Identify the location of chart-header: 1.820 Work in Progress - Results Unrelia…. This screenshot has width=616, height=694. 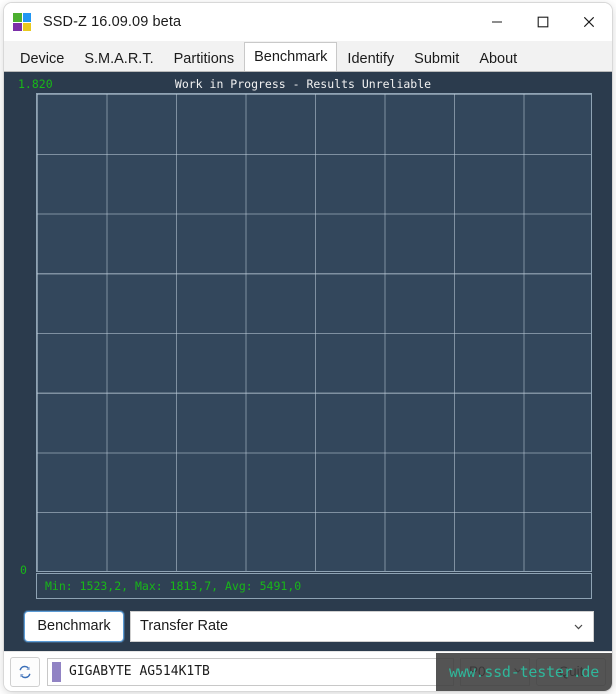
(303, 85).